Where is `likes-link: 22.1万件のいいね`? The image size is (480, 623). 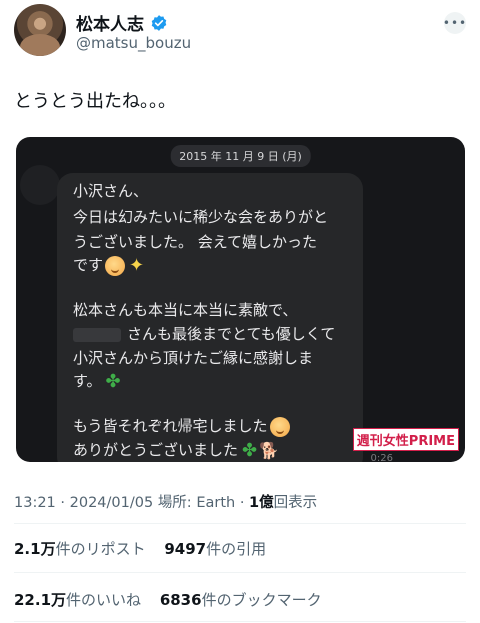 likes-link: 22.1万件のいいね is located at coordinates (77, 600).